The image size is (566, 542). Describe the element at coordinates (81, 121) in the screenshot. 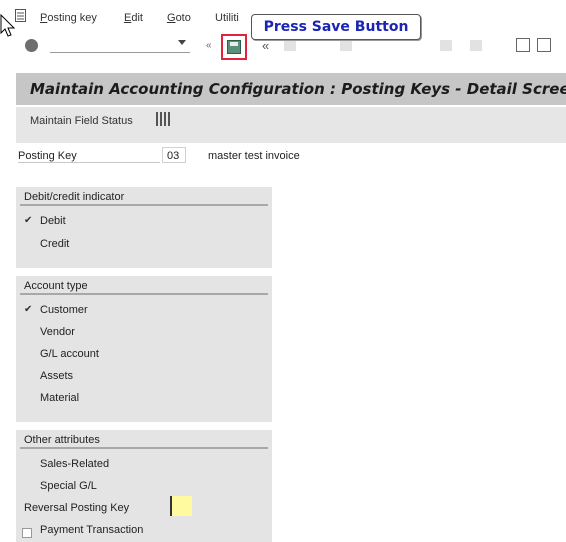

I see `maintain-field-status-button: Maintain Field Status` at that location.